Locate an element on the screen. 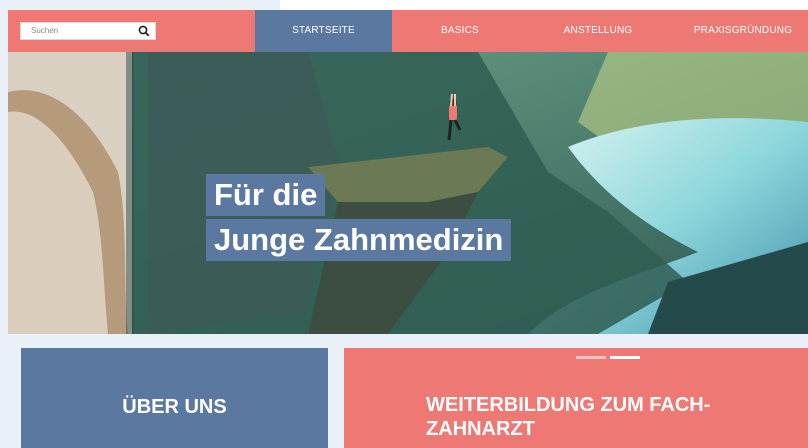  search-box: Suchen is located at coordinates (88, 31).